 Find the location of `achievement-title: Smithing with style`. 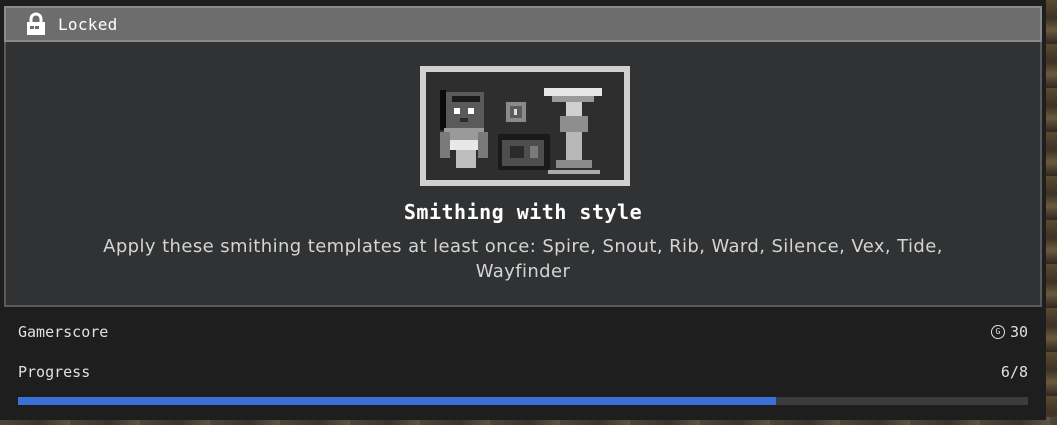

achievement-title: Smithing with style is located at coordinates (523, 212).